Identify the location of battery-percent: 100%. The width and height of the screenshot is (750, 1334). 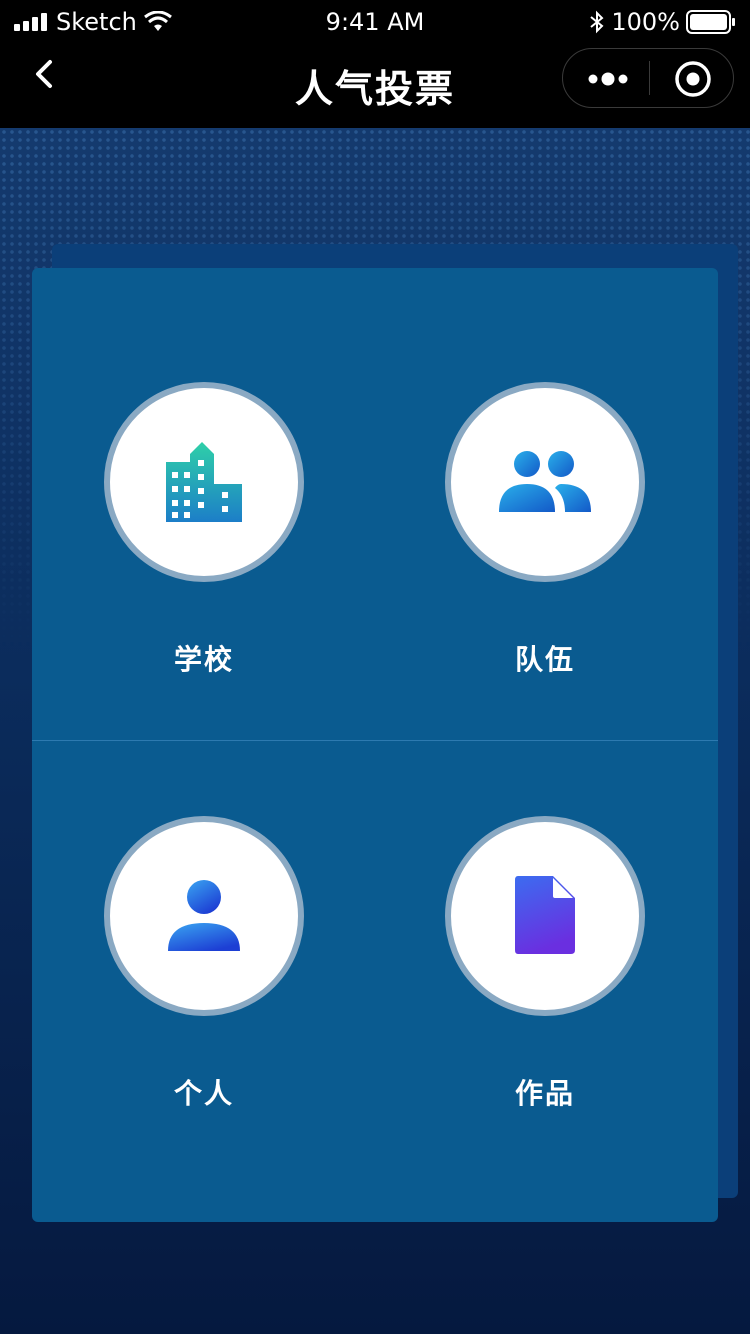
(645, 22).